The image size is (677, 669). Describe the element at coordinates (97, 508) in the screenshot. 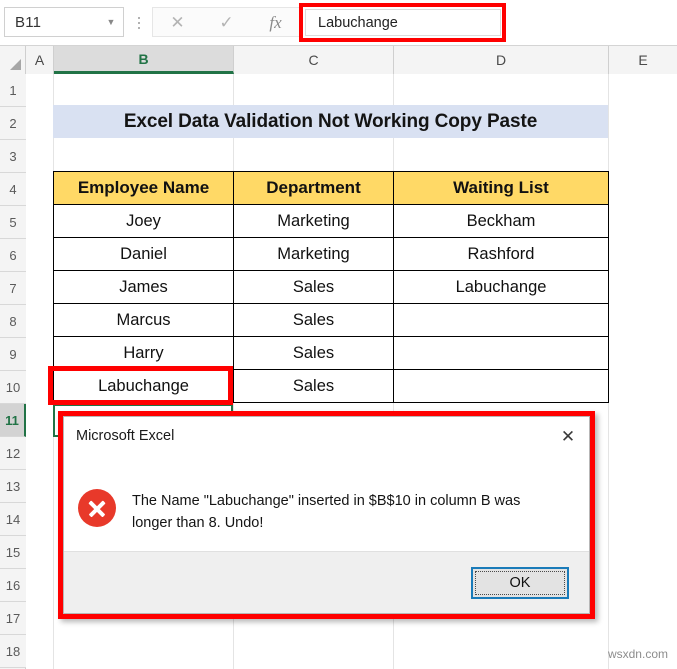

I see `error-x-icon` at that location.